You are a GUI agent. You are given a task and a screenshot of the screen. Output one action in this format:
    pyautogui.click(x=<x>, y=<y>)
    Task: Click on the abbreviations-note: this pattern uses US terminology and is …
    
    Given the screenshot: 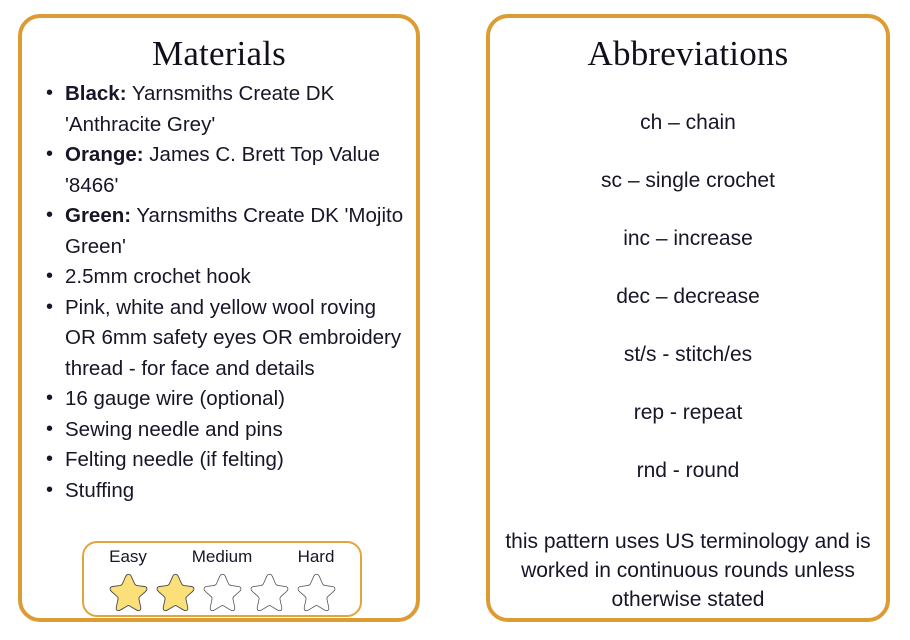 What is the action you would take?
    pyautogui.click(x=688, y=570)
    